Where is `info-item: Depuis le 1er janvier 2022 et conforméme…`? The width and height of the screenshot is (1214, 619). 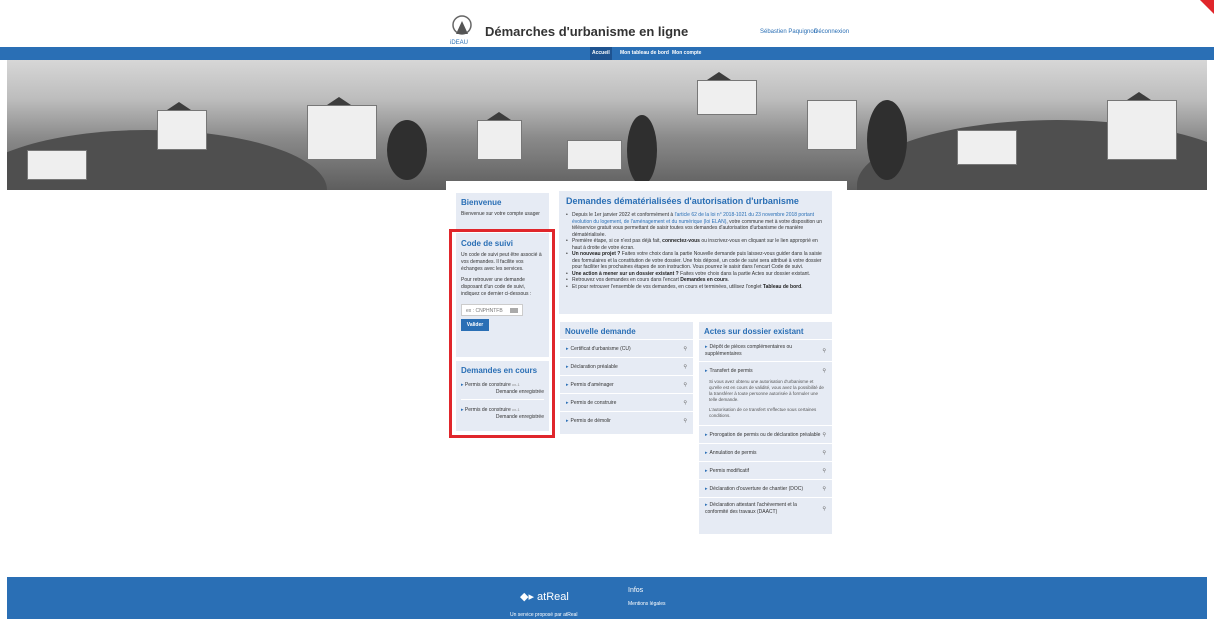
info-item: Depuis le 1er janvier 2022 et conforméme… is located at coordinates (695, 225).